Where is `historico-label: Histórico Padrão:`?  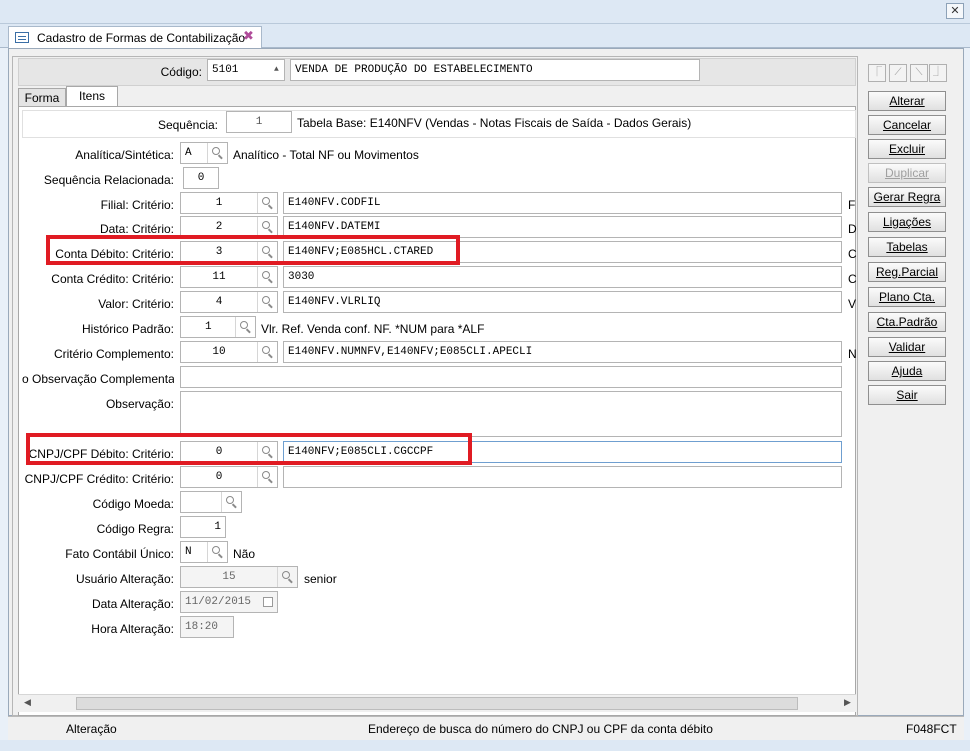
historico-label: Histórico Padrão: is located at coordinates (127, 329).